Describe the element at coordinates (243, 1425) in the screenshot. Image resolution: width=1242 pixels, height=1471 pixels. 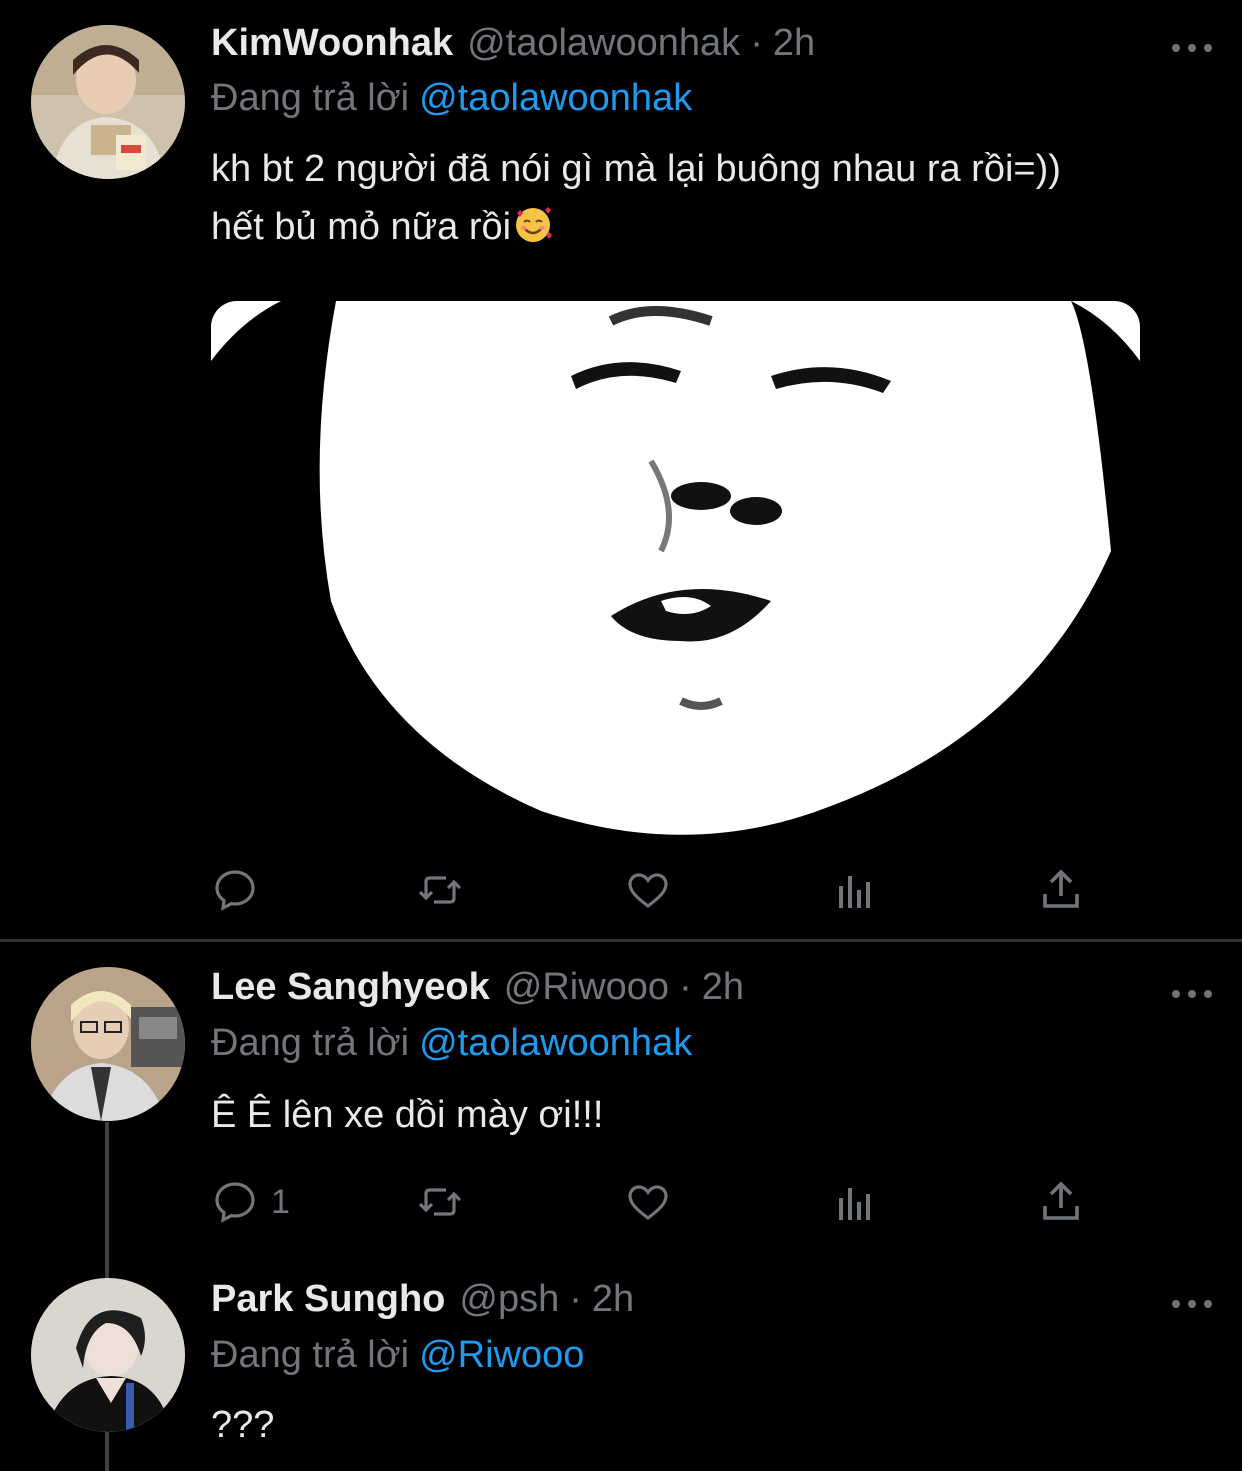
I see `tweet-text-line: ???` at that location.